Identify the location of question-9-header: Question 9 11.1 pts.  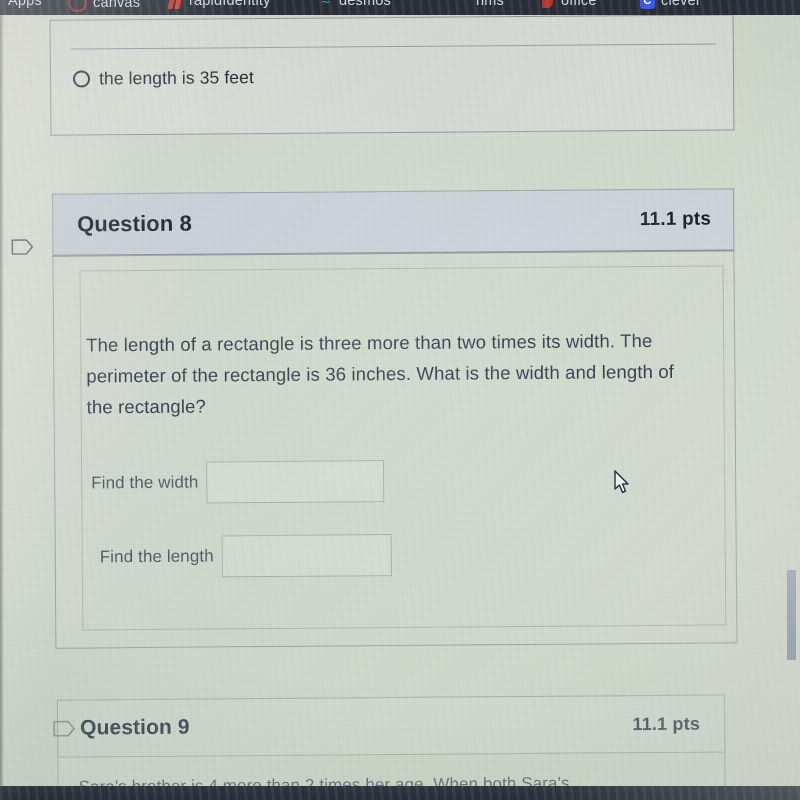
(391, 726).